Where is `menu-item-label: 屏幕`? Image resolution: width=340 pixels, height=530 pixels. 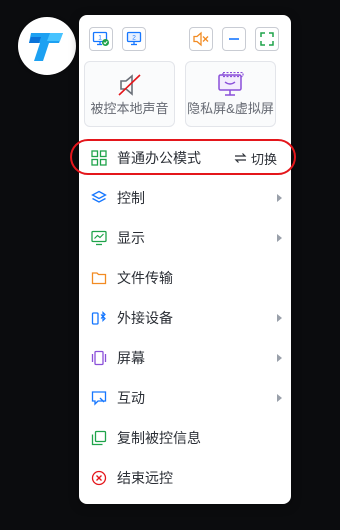 menu-item-label: 屏幕 is located at coordinates (131, 358).